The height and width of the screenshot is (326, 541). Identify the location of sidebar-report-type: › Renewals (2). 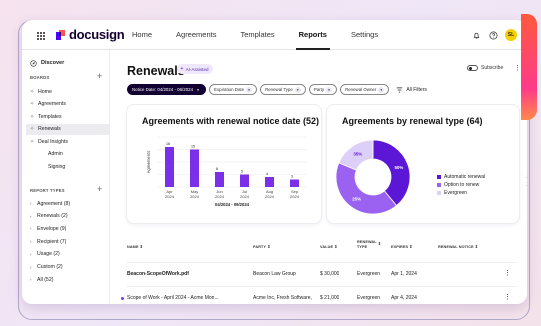
(68, 216).